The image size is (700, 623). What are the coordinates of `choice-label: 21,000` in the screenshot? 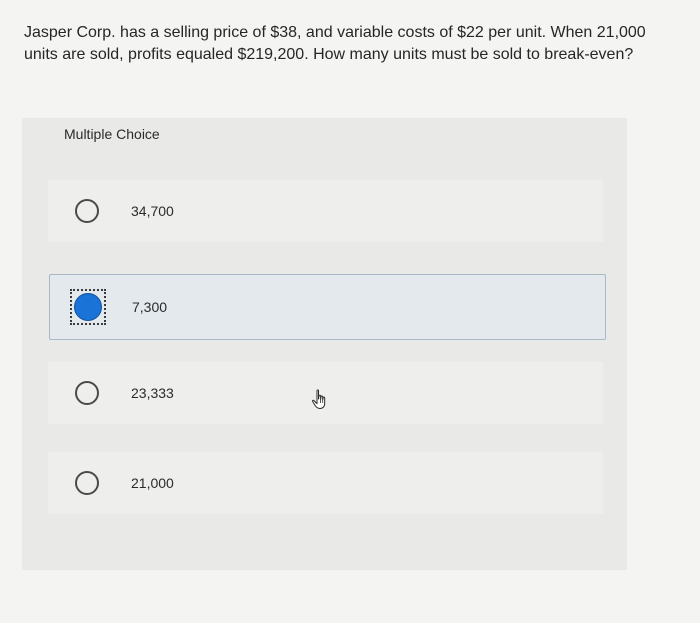 It's located at (152, 483).